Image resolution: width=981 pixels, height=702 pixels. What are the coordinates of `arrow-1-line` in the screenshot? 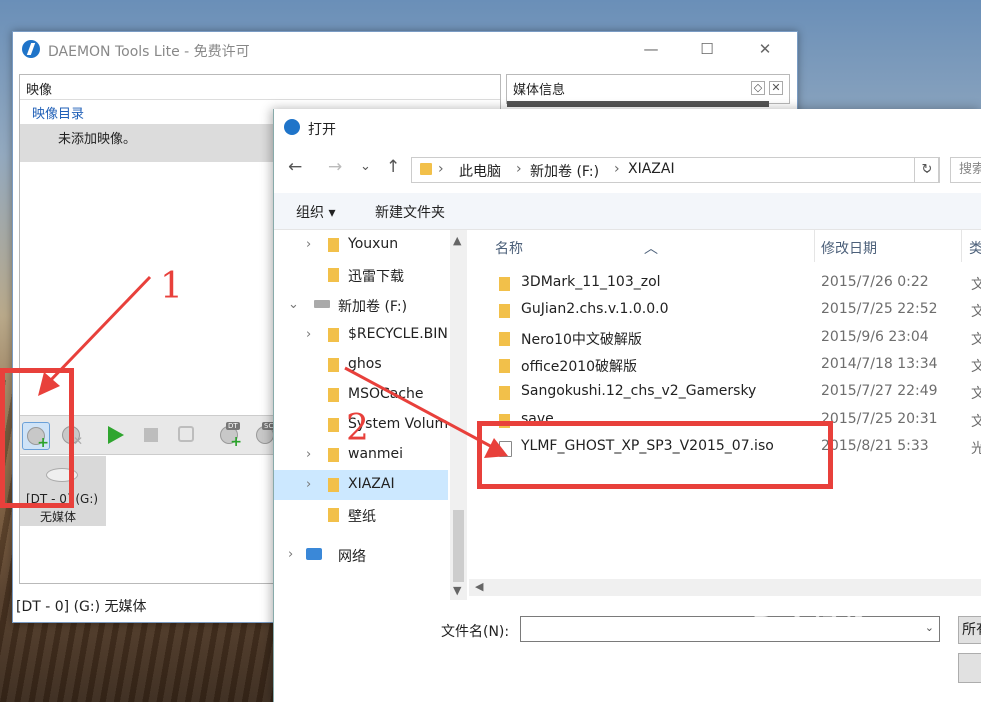 It's located at (99, 330).